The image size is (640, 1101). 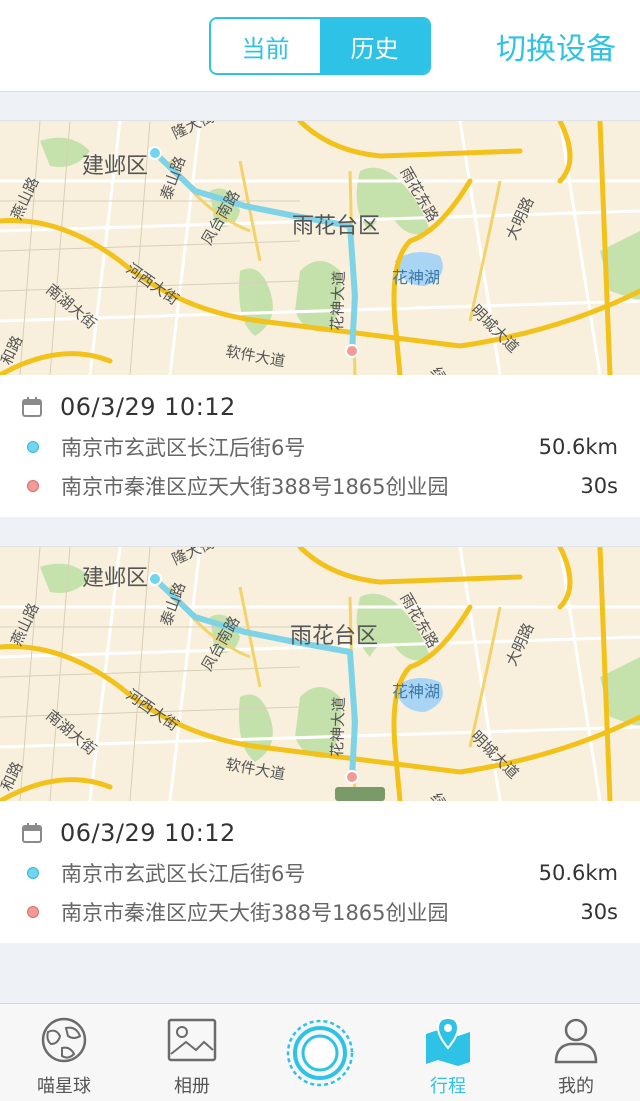 What do you see at coordinates (64, 1086) in the screenshot?
I see `tab-label: 喵星球` at bounding box center [64, 1086].